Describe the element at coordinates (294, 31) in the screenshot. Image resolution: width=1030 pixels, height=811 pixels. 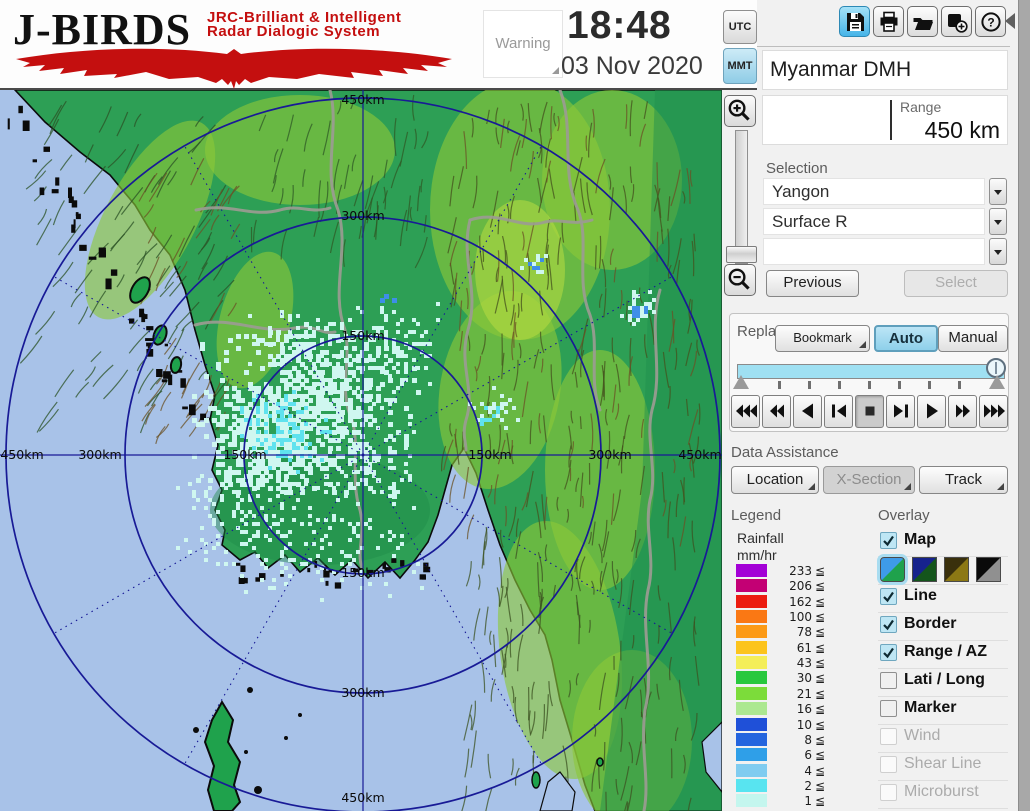
I see `logo-subtitle-line2: Radar Dialogic System` at that location.